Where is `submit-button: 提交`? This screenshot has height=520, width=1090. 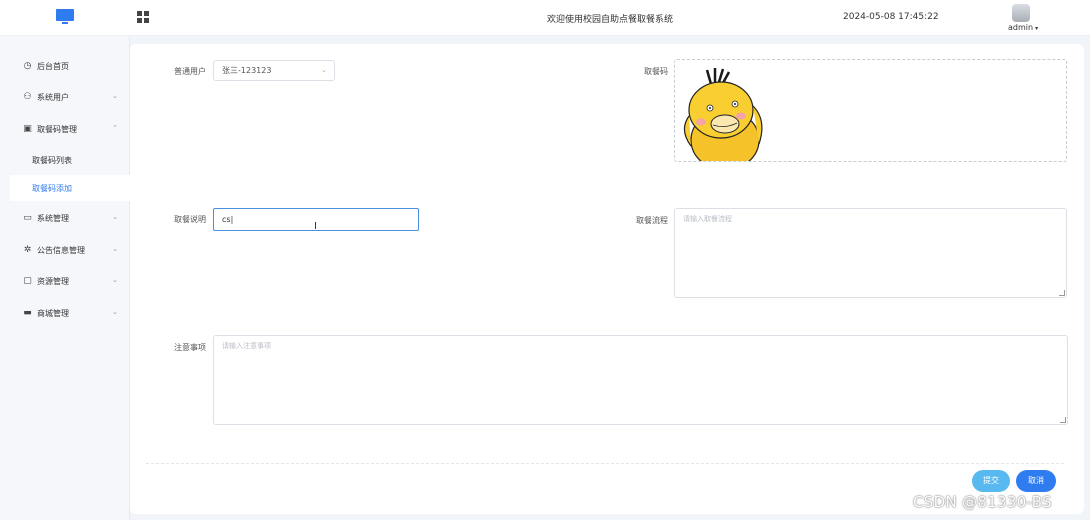
submit-button: 提交 is located at coordinates (991, 481).